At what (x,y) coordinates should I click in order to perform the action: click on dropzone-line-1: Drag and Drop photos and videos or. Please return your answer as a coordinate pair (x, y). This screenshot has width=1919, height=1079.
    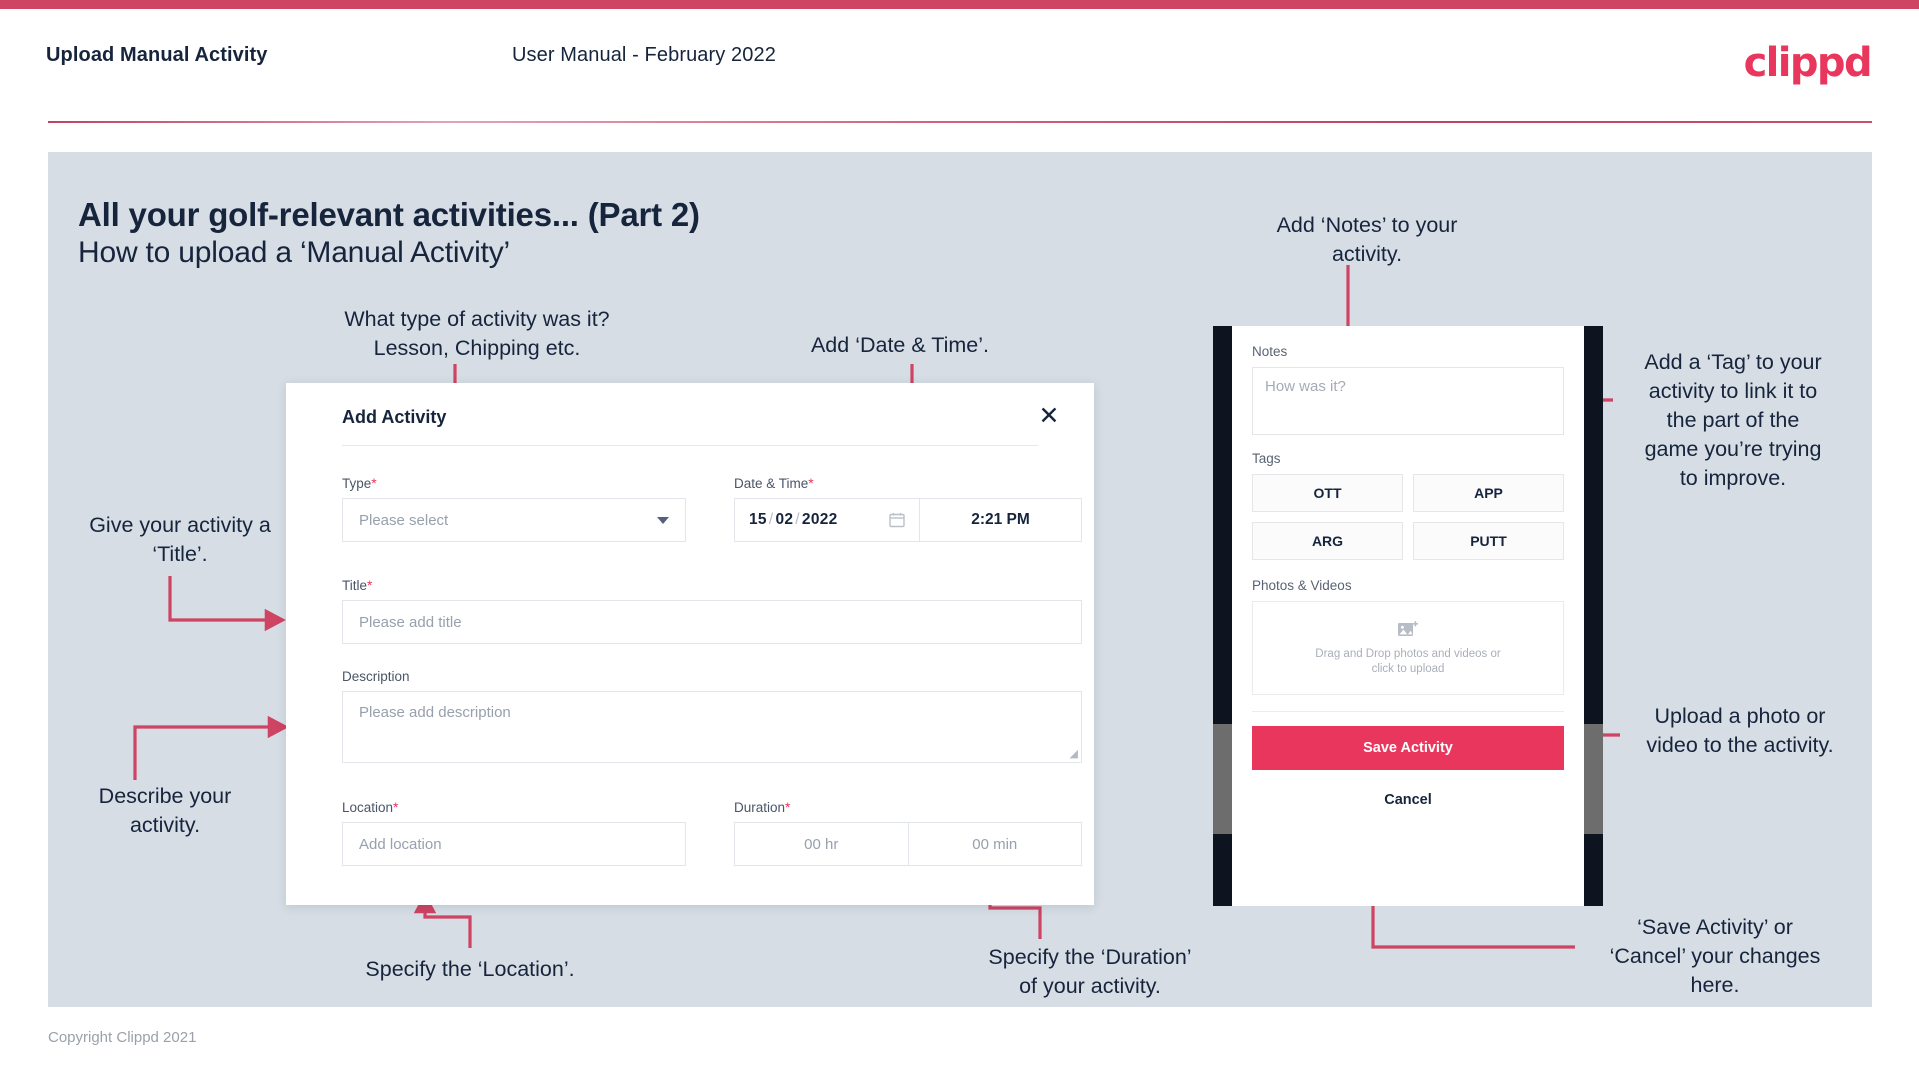
    Looking at the image, I should click on (1408, 653).